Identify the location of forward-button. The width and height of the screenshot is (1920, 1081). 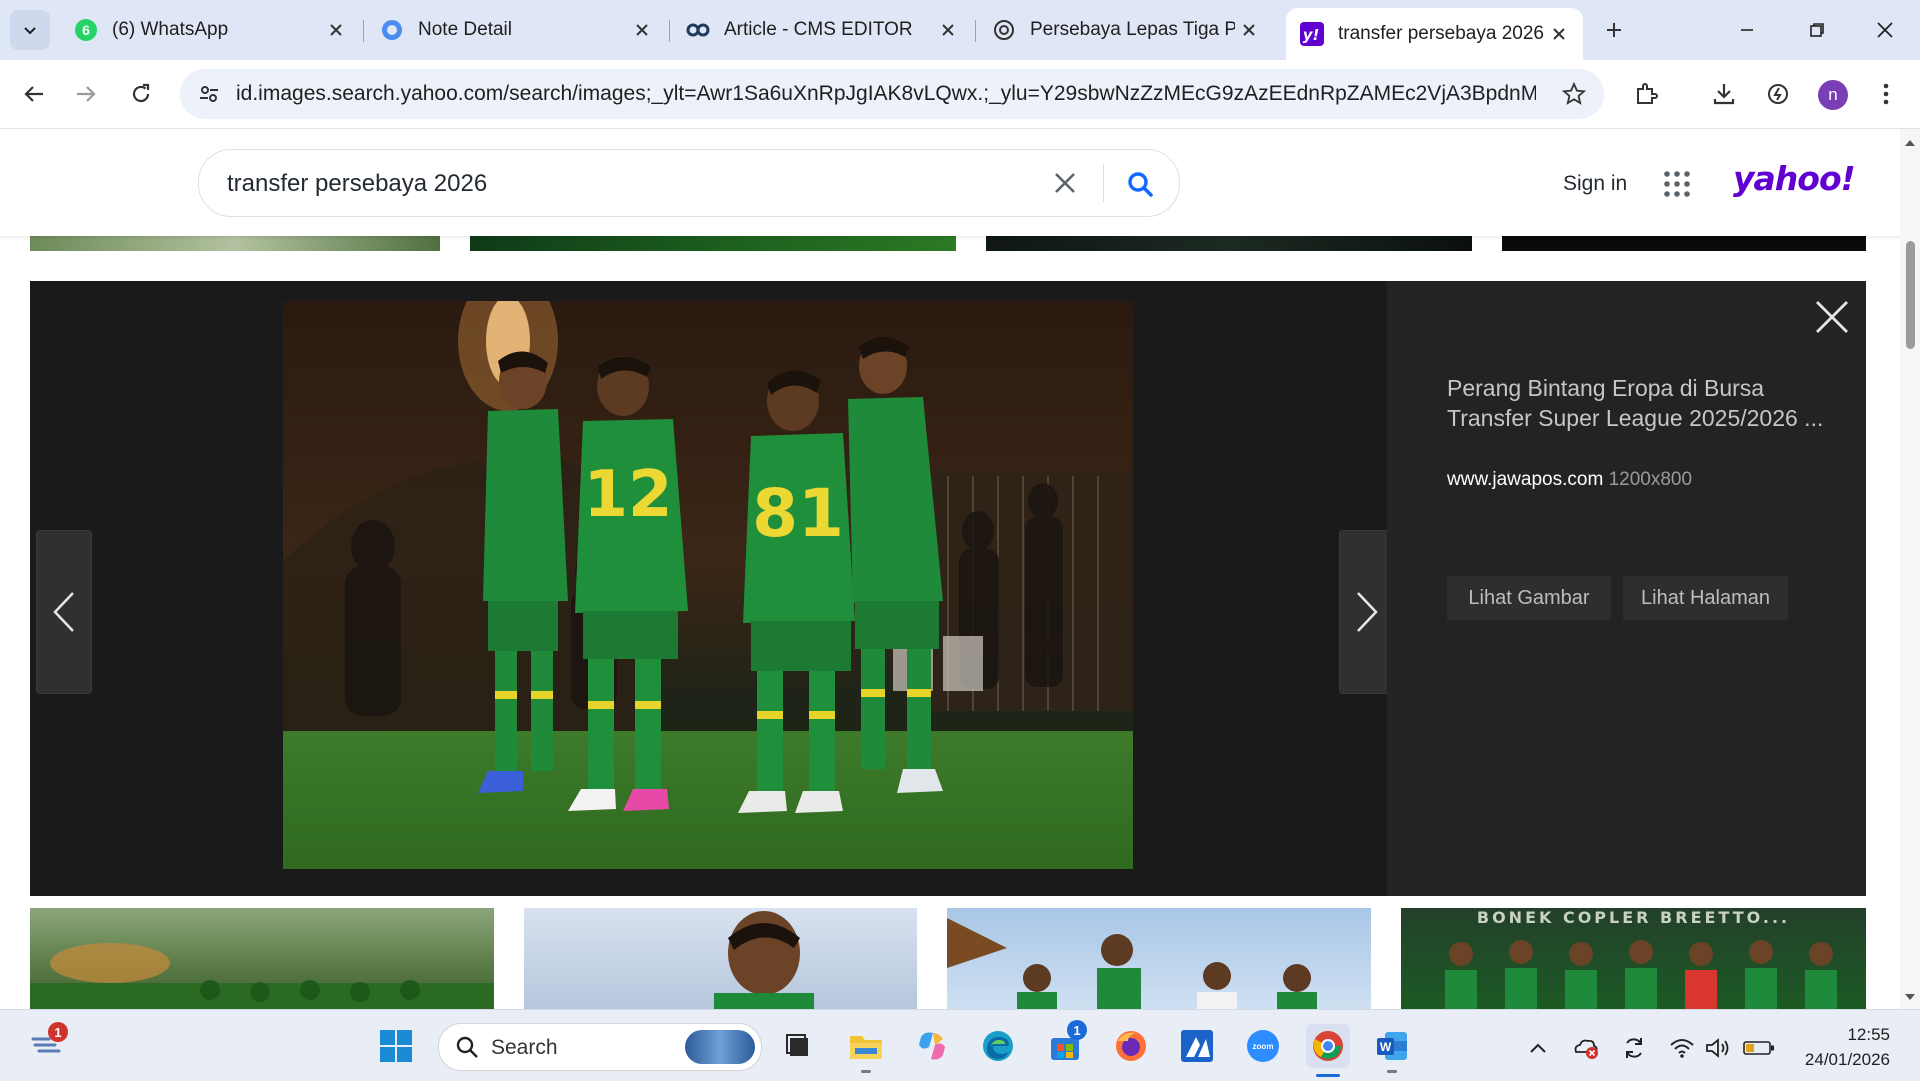
(86, 94).